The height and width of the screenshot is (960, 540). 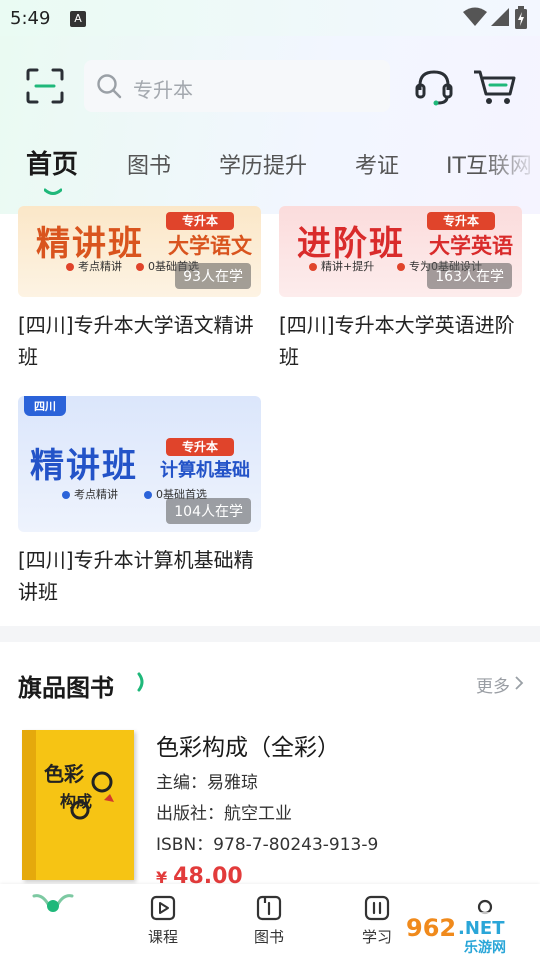 I want to click on section-mark-icon, so click(x=140, y=682).